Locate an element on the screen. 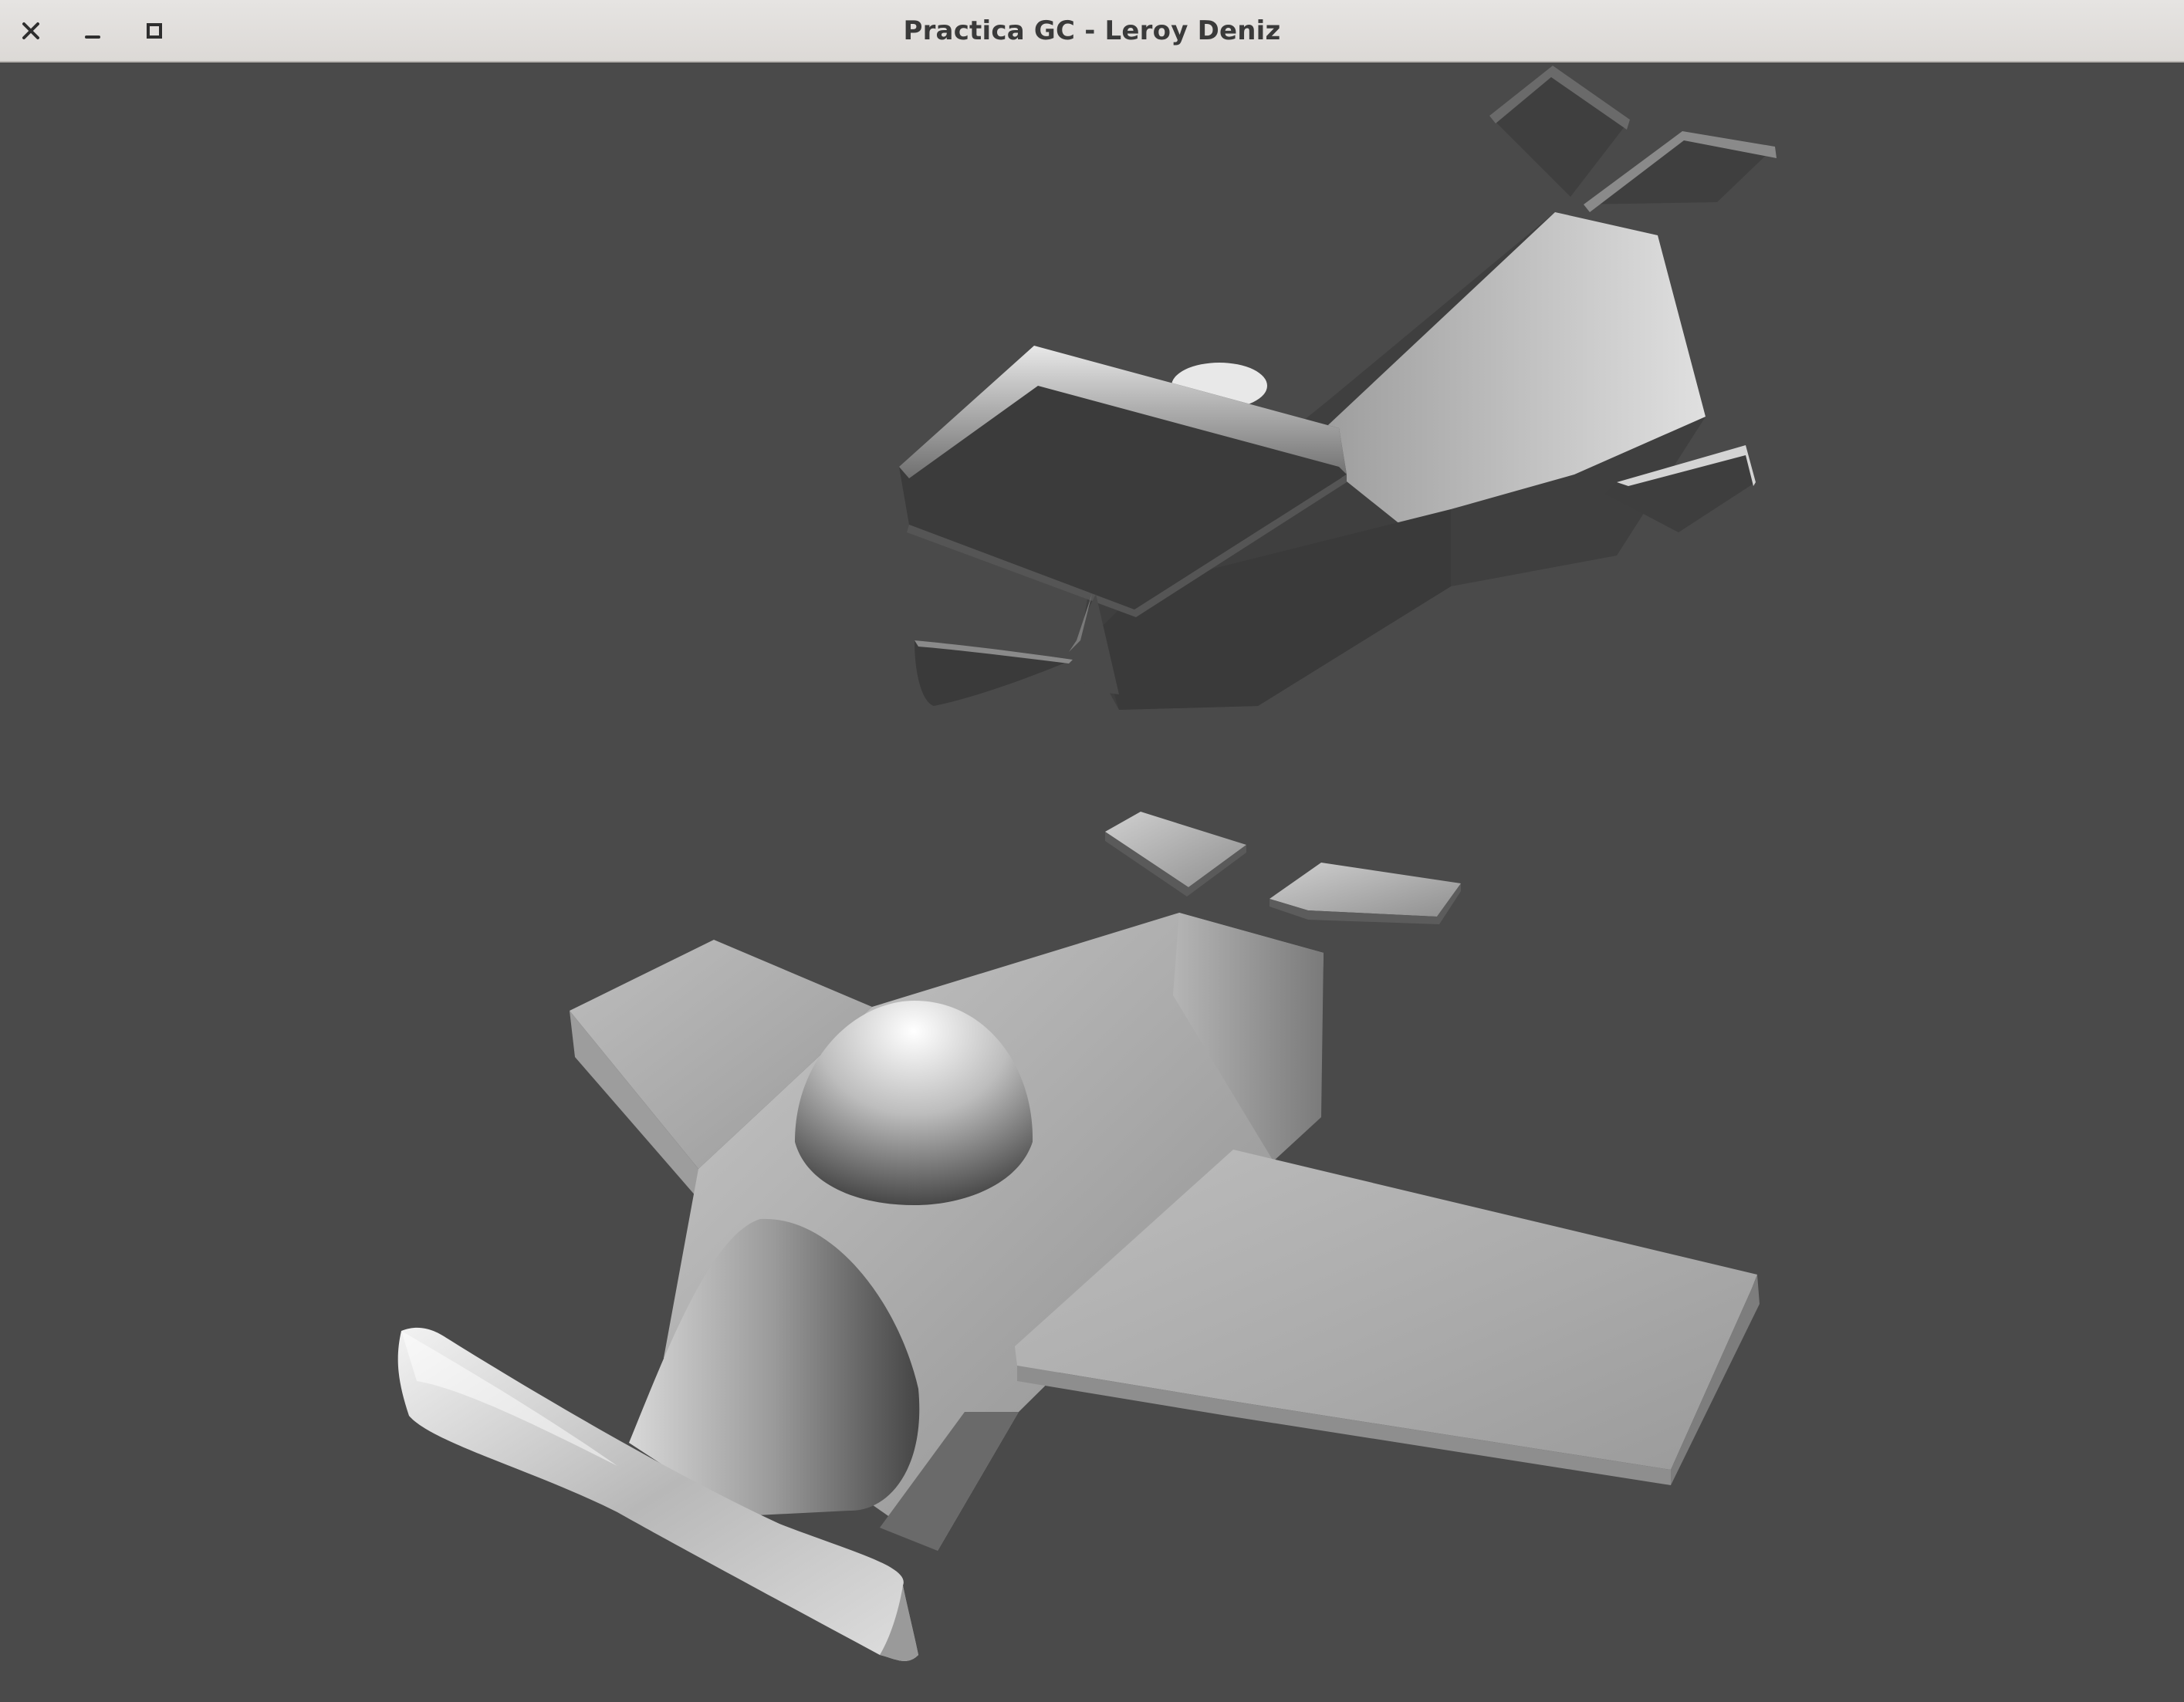 The width and height of the screenshot is (2184, 1702). window-title: Practica GC - Leroy Deniz is located at coordinates (1092, 30).